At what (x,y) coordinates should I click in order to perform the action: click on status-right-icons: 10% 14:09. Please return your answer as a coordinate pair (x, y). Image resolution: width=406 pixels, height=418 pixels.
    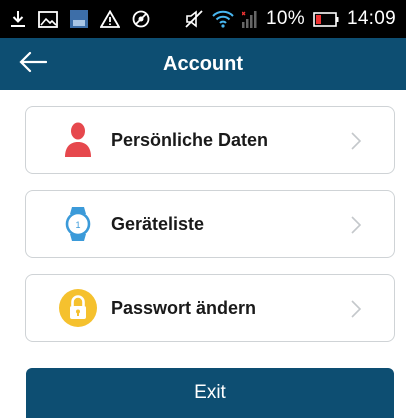
    Looking at the image, I should click on (290, 19).